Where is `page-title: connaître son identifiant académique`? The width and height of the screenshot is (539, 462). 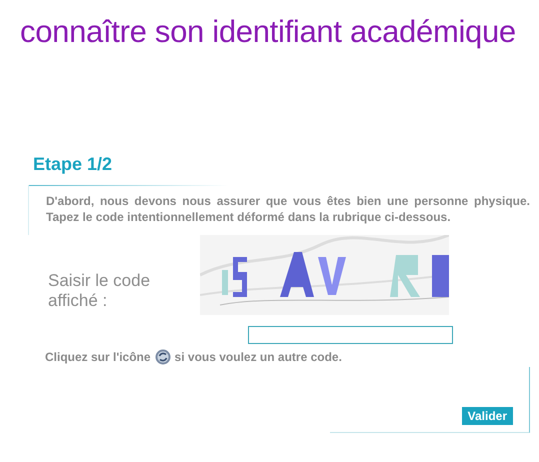 page-title: connaître son identifiant académique is located at coordinates (268, 32).